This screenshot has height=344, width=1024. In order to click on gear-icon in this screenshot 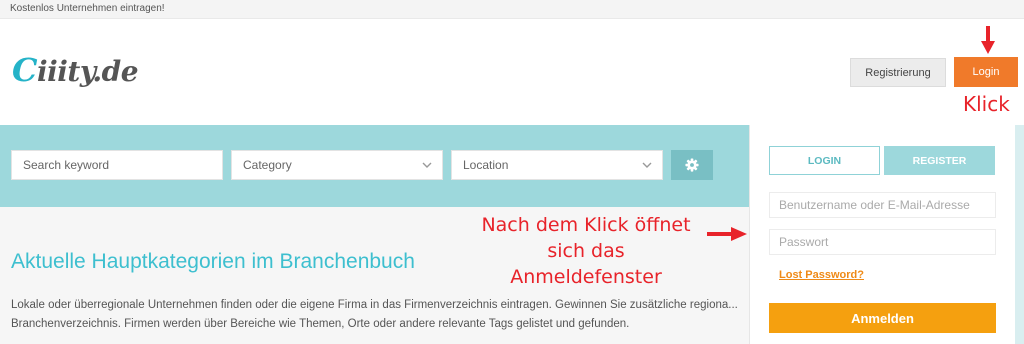, I will do `click(692, 165)`.